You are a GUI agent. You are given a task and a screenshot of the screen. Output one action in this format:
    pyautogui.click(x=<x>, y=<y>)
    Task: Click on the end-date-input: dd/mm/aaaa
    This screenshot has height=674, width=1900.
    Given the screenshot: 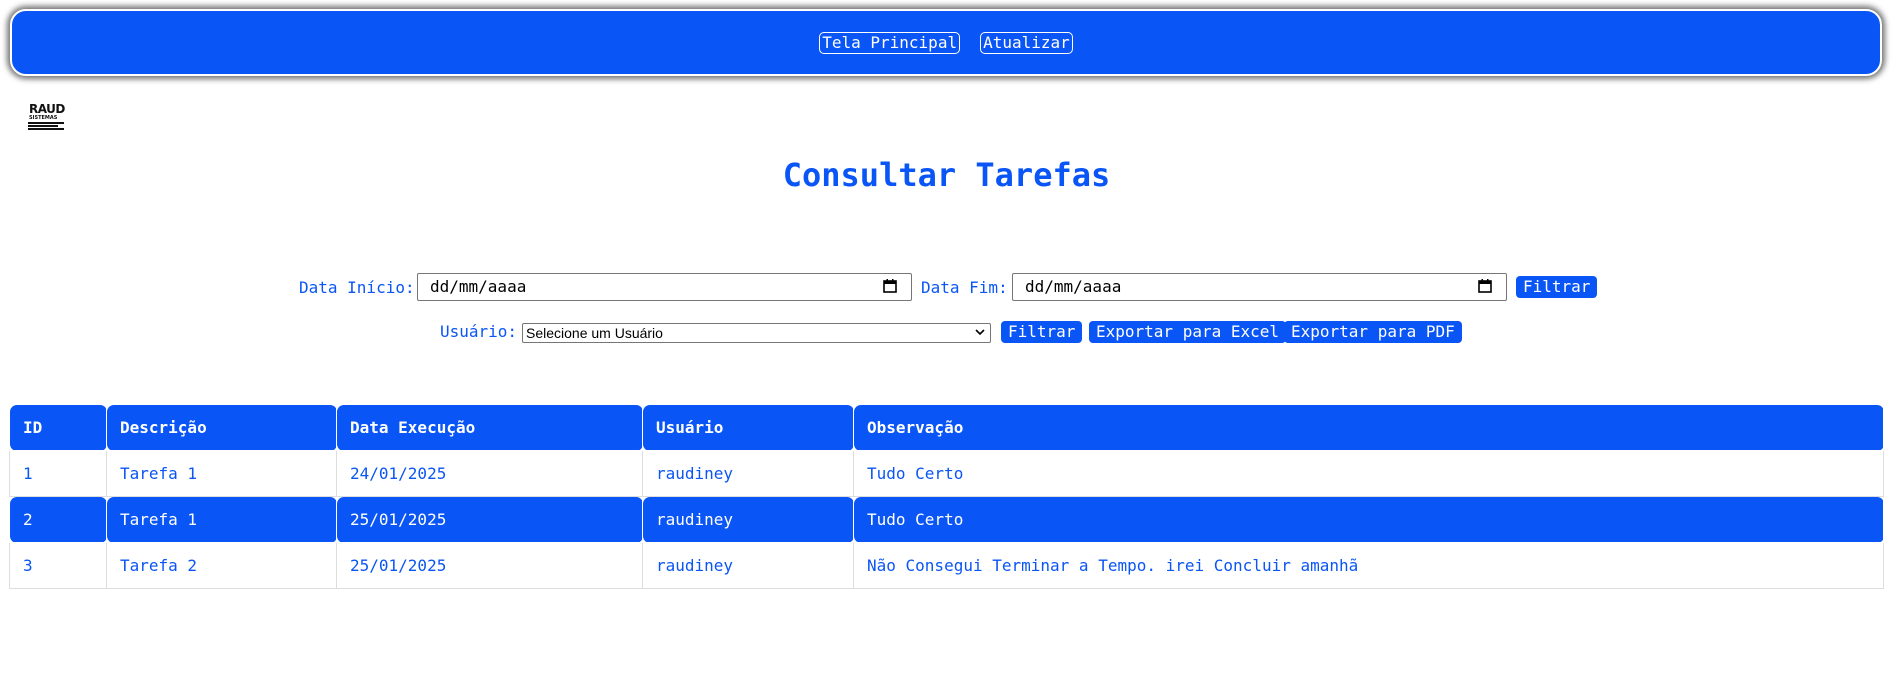 What is the action you would take?
    pyautogui.click(x=1259, y=287)
    